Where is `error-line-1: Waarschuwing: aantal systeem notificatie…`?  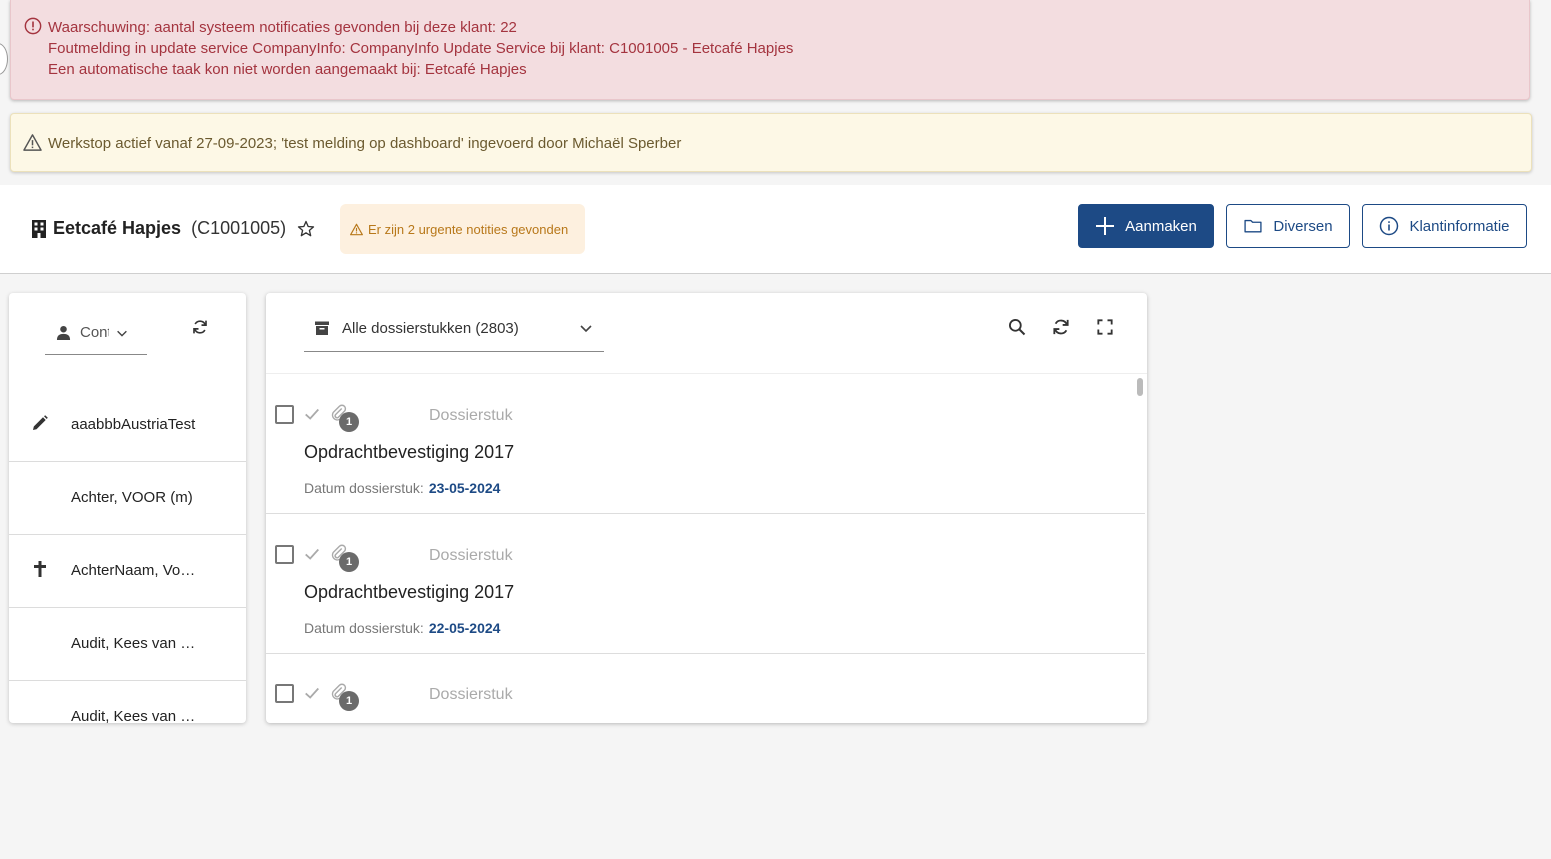 error-line-1: Waarschuwing: aantal systeem notificatie… is located at coordinates (282, 27).